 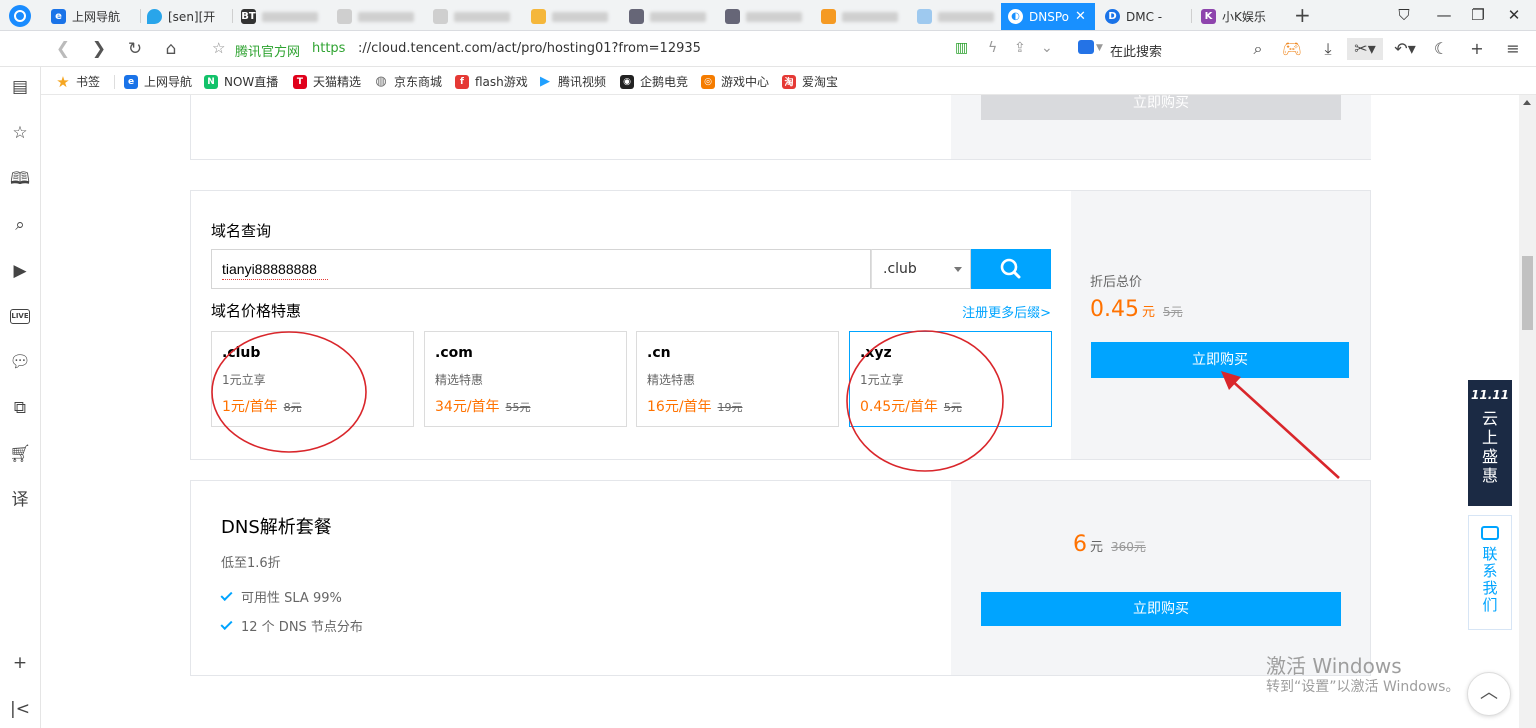 What do you see at coordinates (381, 81) in the screenshot?
I see `globe-icon: ◍` at bounding box center [381, 81].